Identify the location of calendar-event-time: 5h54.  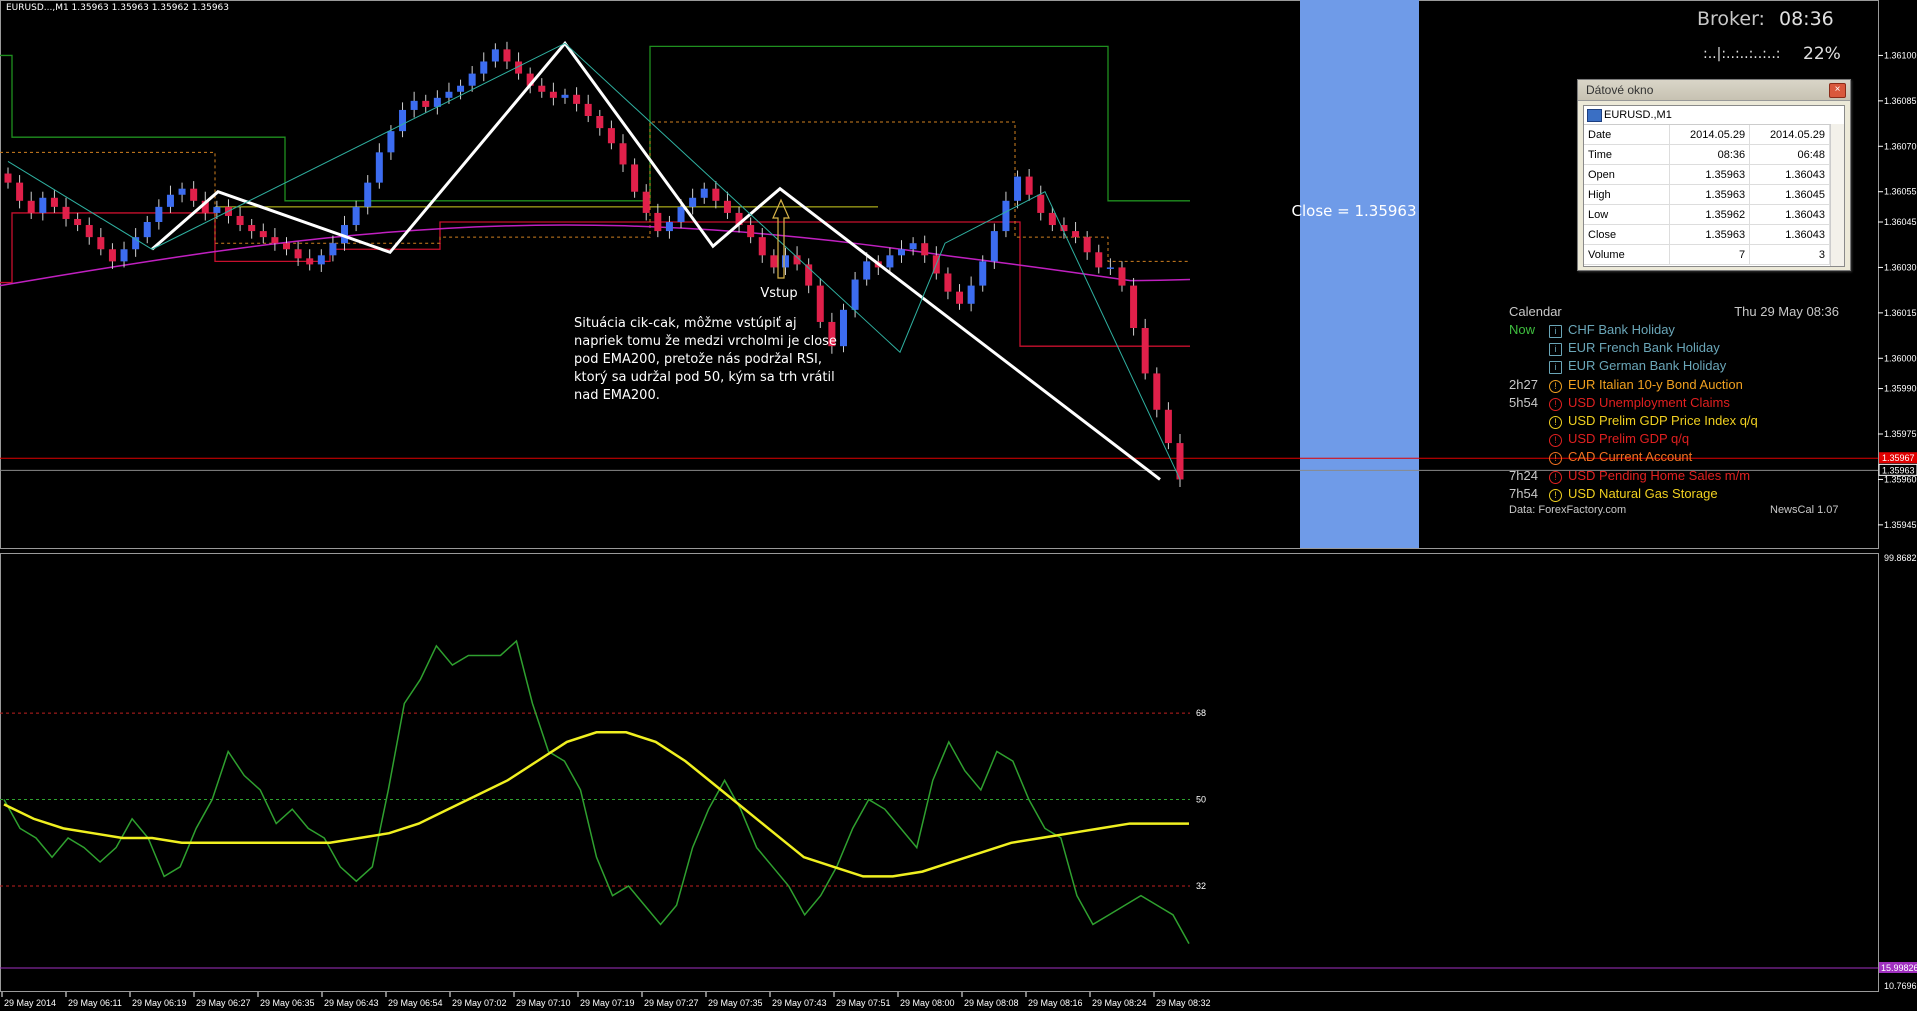
(1523, 402).